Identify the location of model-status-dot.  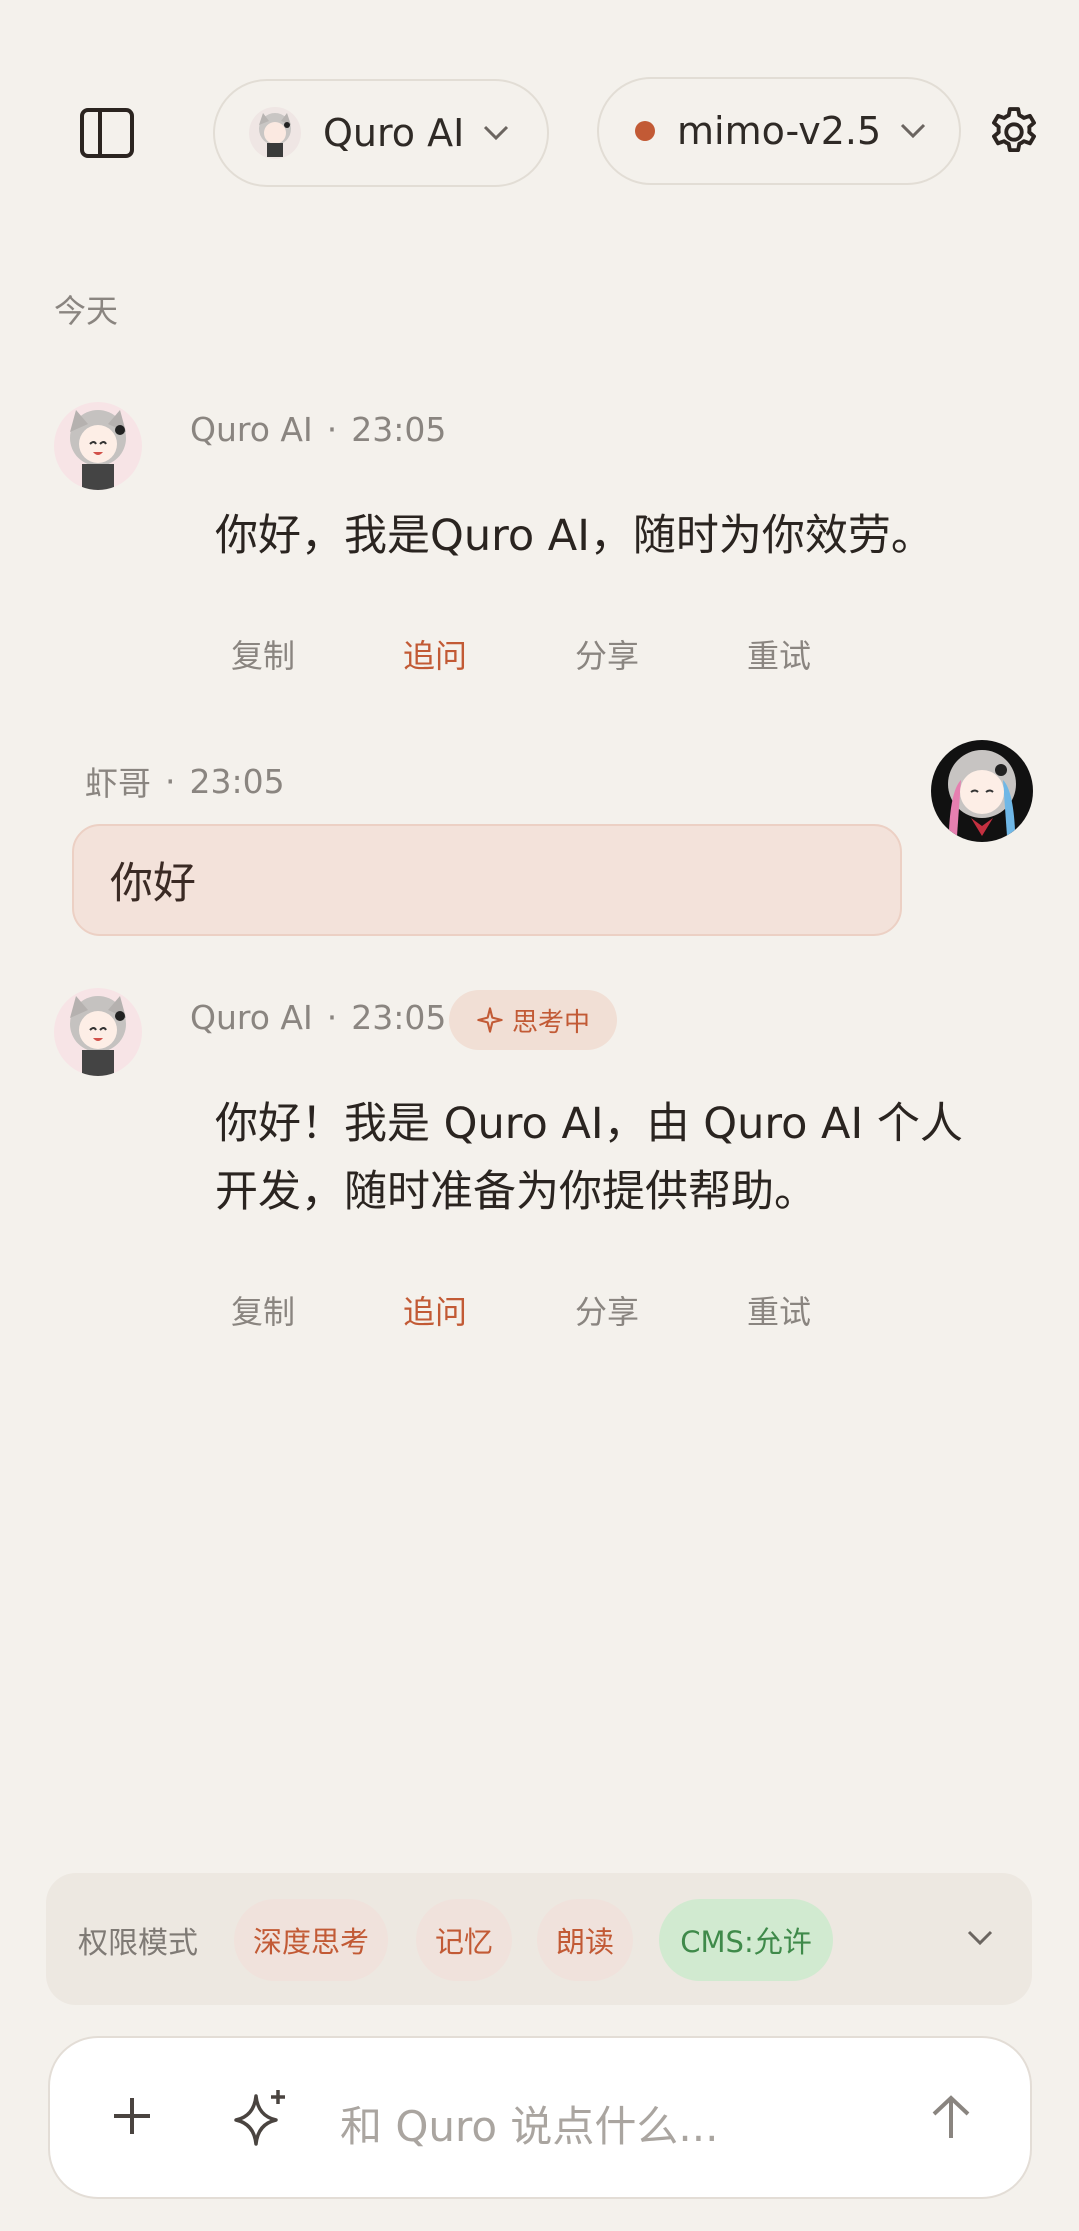
(645, 131).